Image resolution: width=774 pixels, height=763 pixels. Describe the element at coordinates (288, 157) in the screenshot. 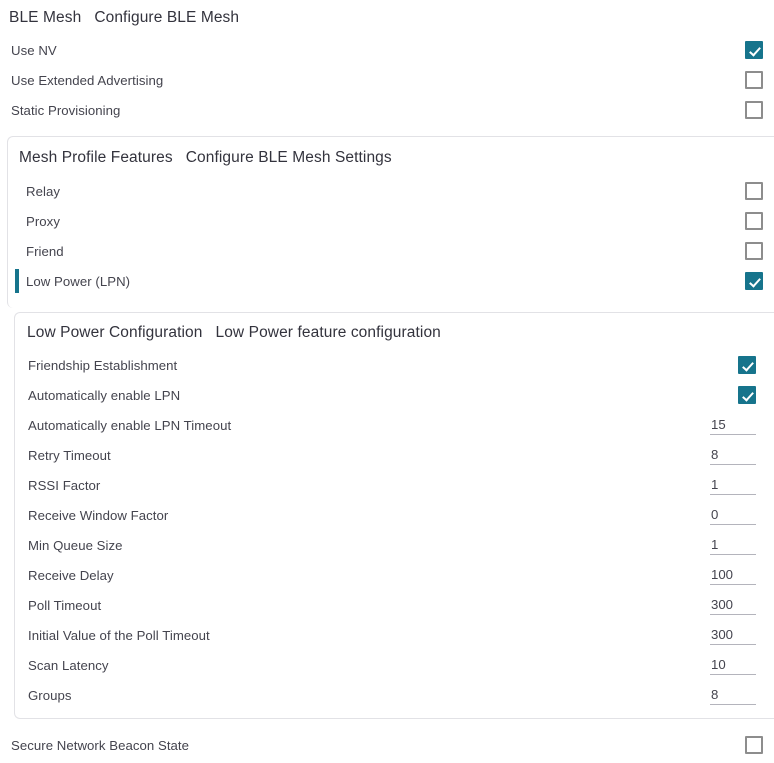

I see `mesh-profile-features-description: Configure BLE Mesh Settings` at that location.